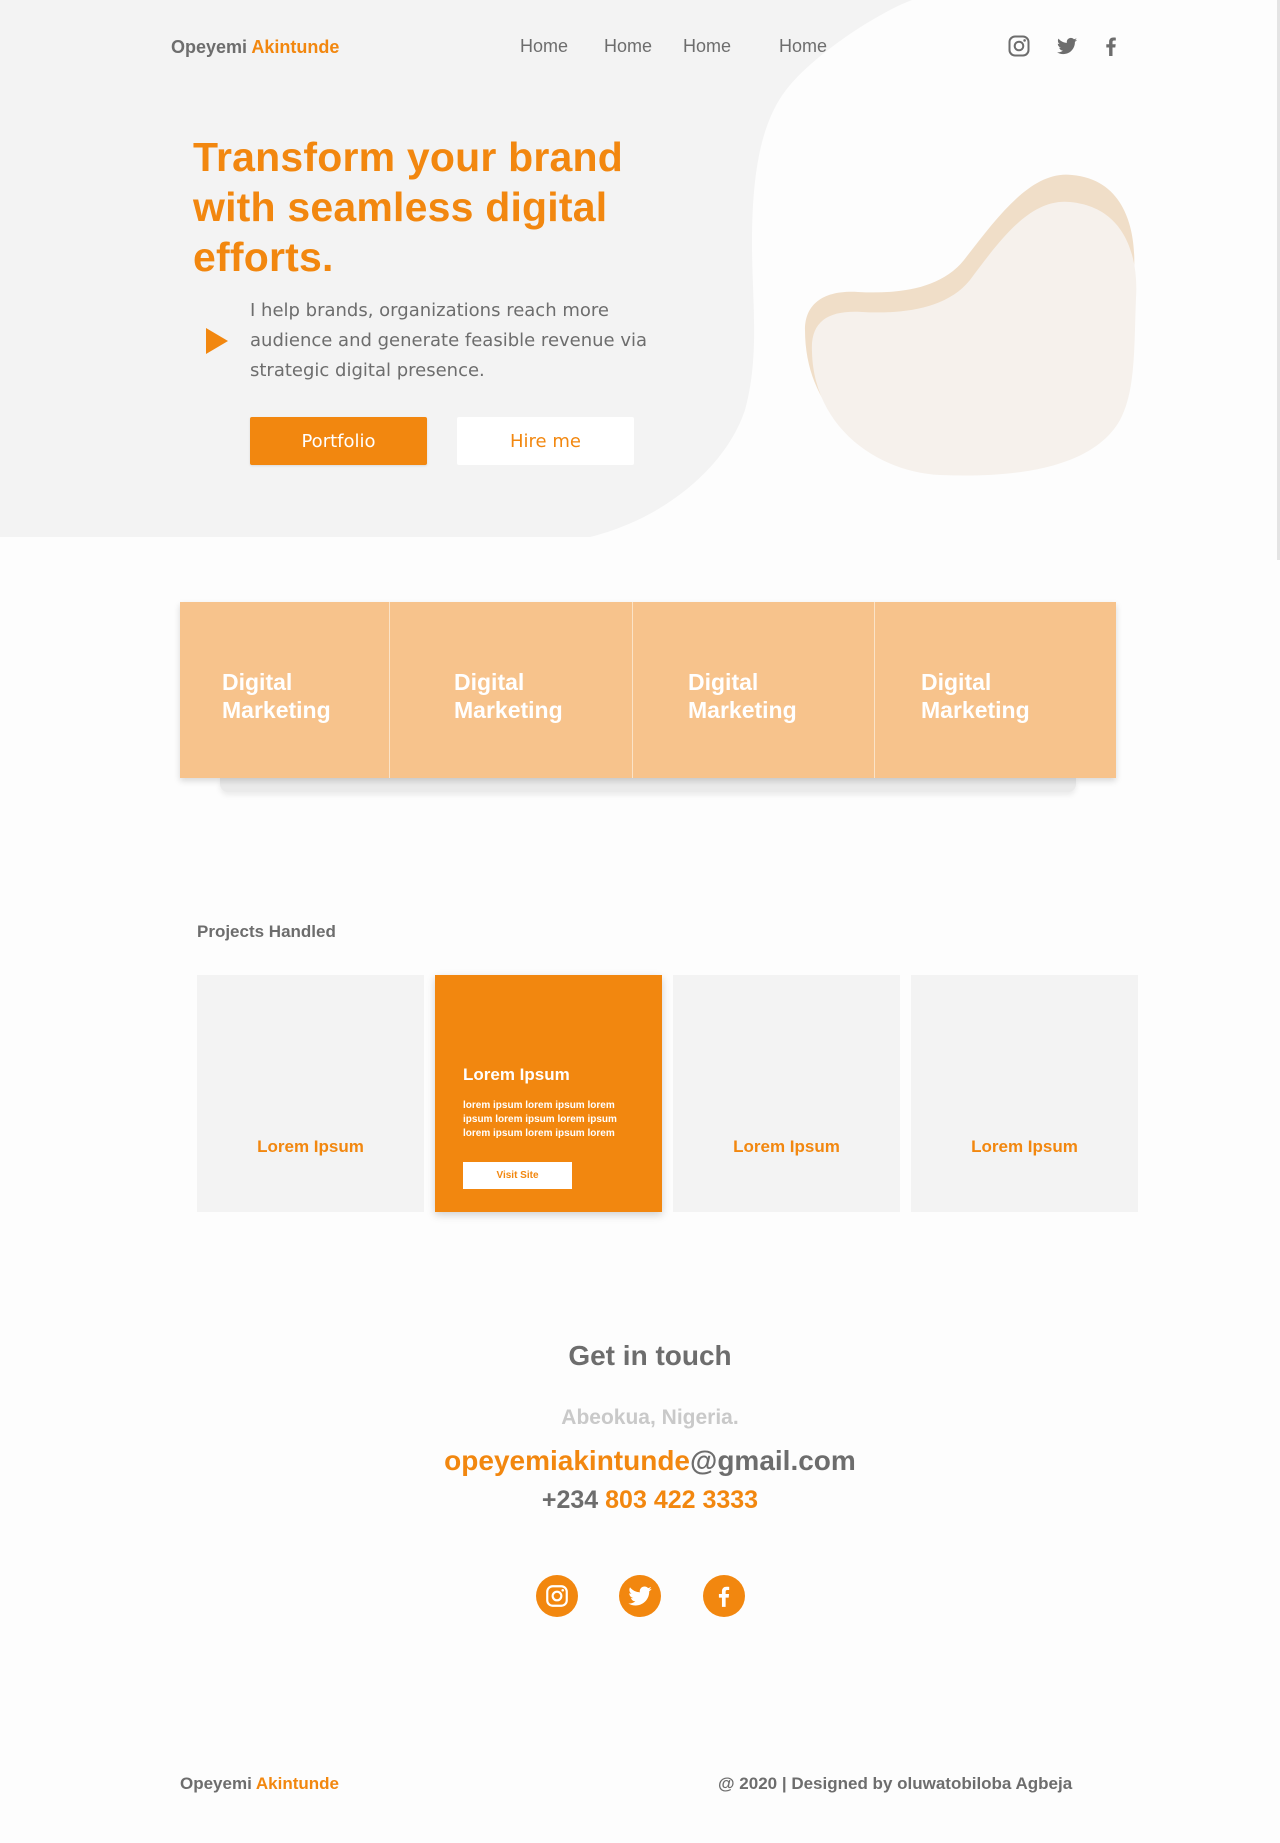 The width and height of the screenshot is (1280, 1843). Describe the element at coordinates (338, 441) in the screenshot. I see `portfolio-button: Portfolio` at that location.